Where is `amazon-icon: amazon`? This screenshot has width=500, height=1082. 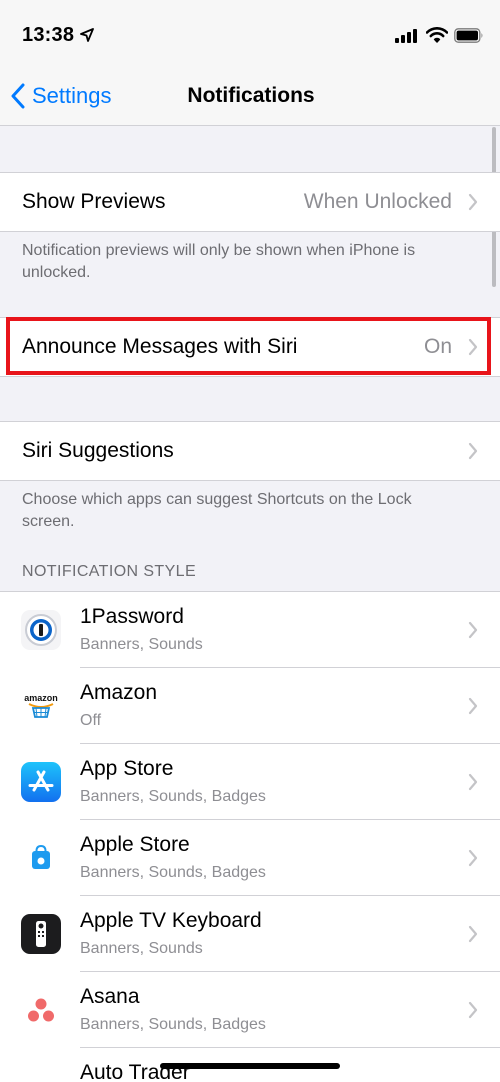 amazon-icon: amazon is located at coordinates (41, 706).